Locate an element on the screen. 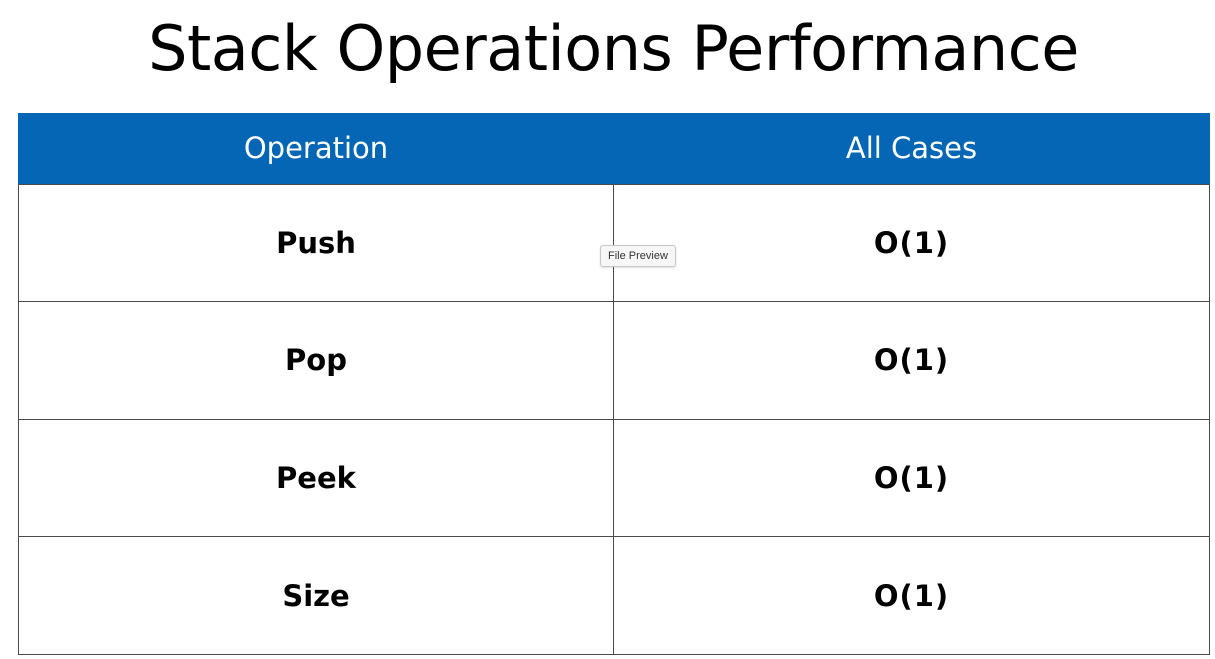 Image resolution: width=1215 pixels, height=659 pixels. table-header-row: Operation All Cases is located at coordinates (614, 148).